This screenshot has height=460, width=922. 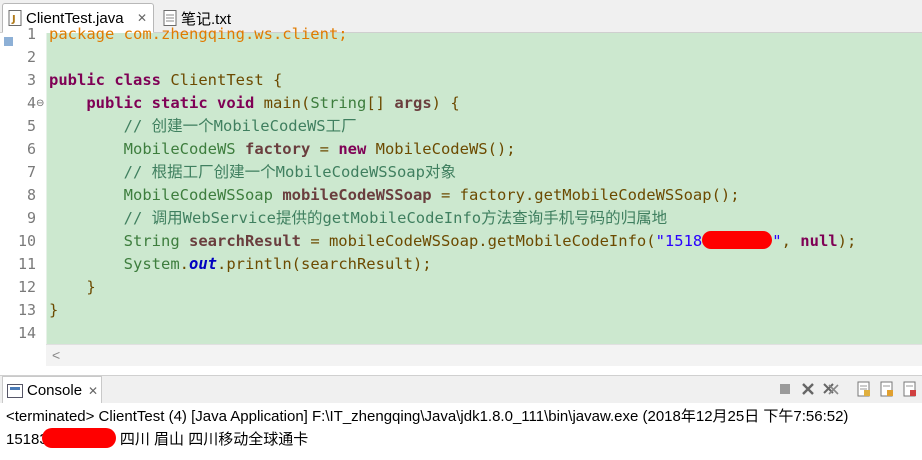 I want to click on code-token: null, so click(x=819, y=241).